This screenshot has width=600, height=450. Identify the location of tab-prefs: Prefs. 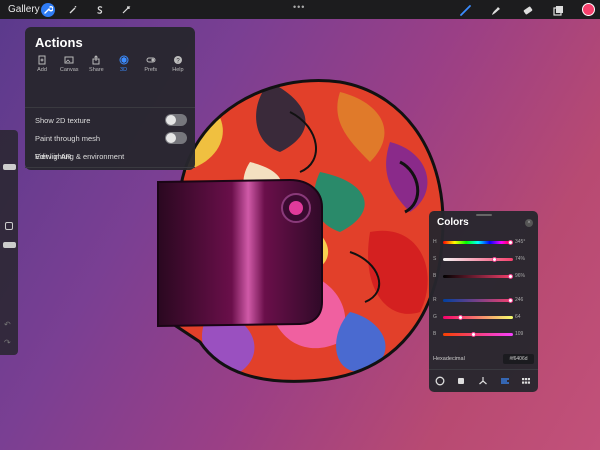
(151, 64).